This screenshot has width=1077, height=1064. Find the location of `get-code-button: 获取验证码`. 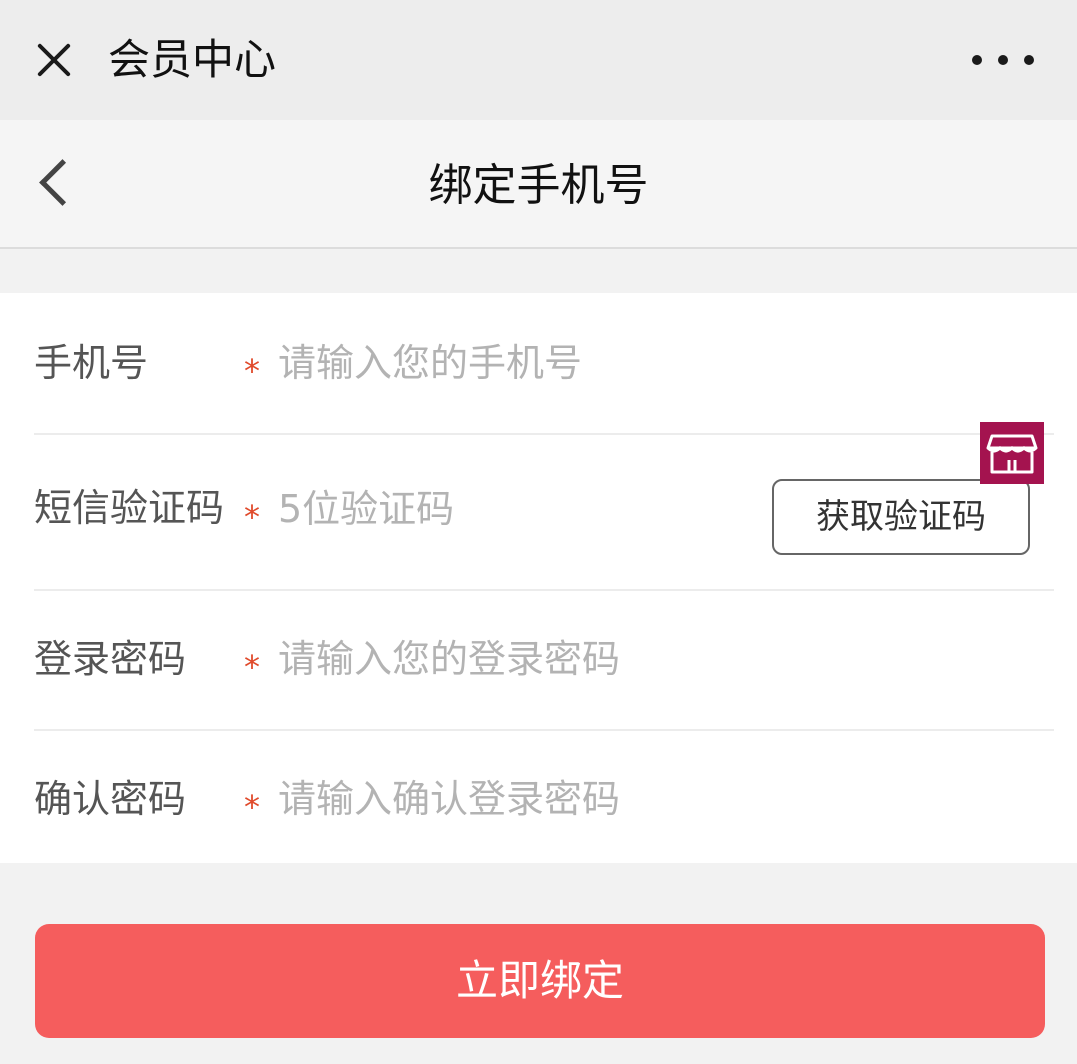

get-code-button: 获取验证码 is located at coordinates (901, 517).